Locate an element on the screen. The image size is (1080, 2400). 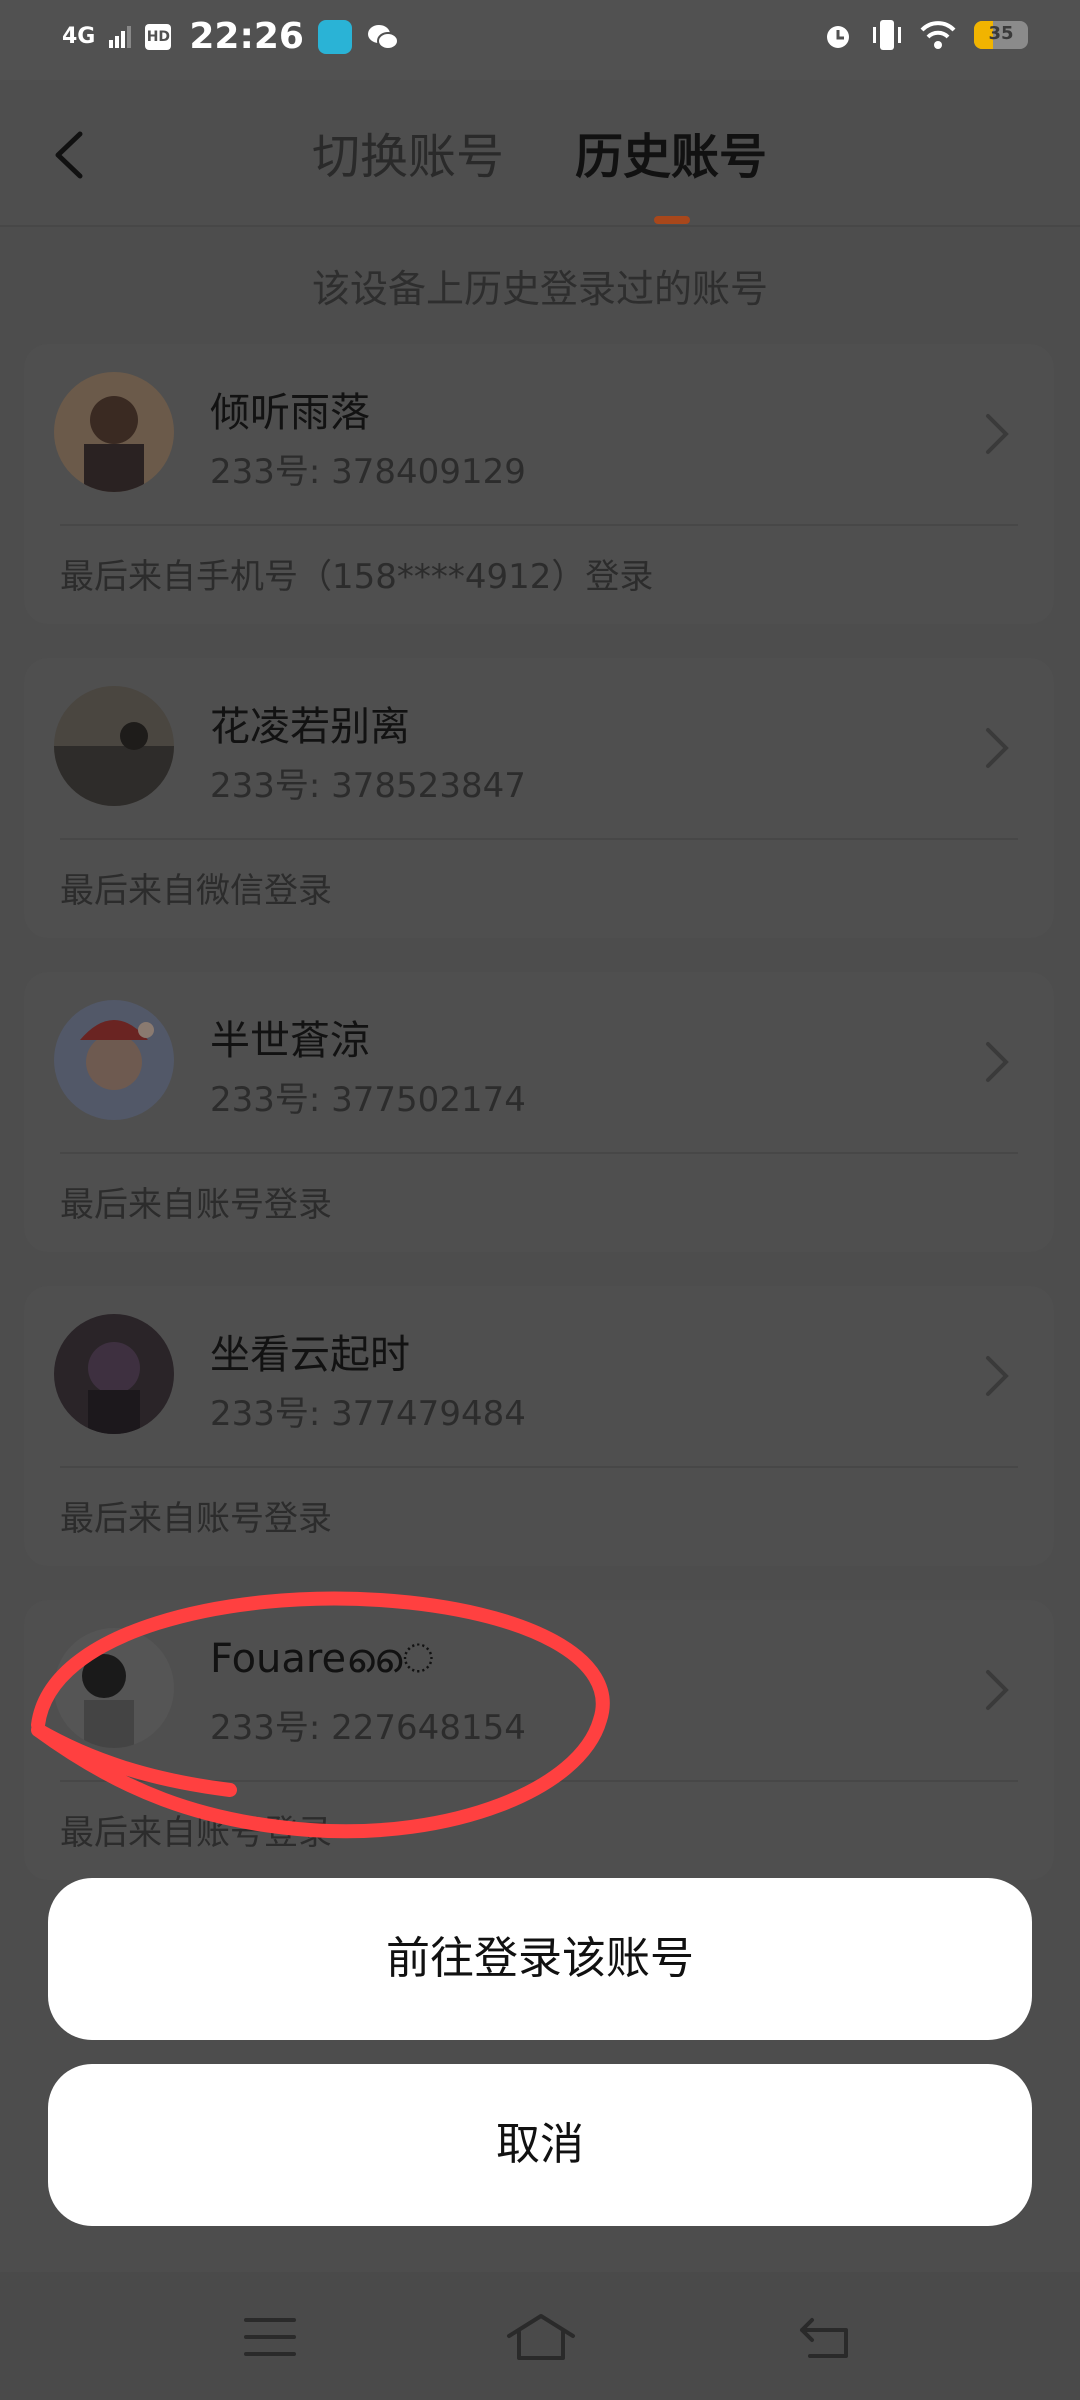
page-subtitle: 该设备上历史登录过的账号 is located at coordinates (539, 289).